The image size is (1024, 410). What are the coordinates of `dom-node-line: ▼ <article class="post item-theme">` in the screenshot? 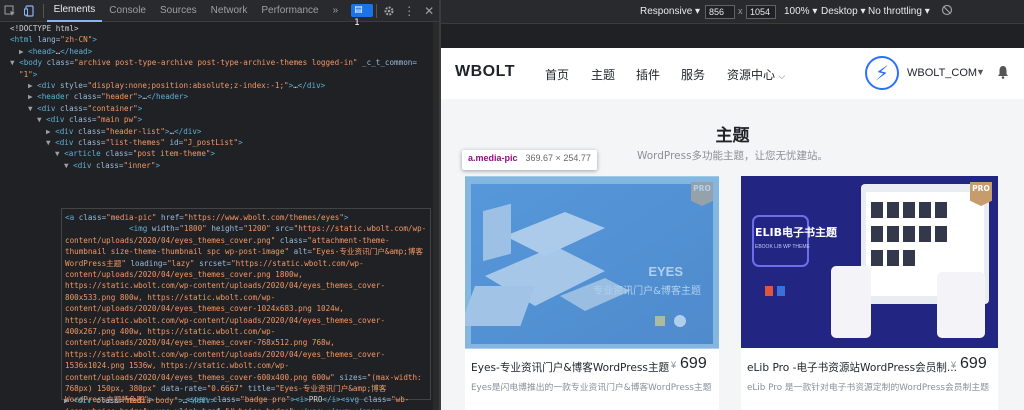 It's located at (135, 153).